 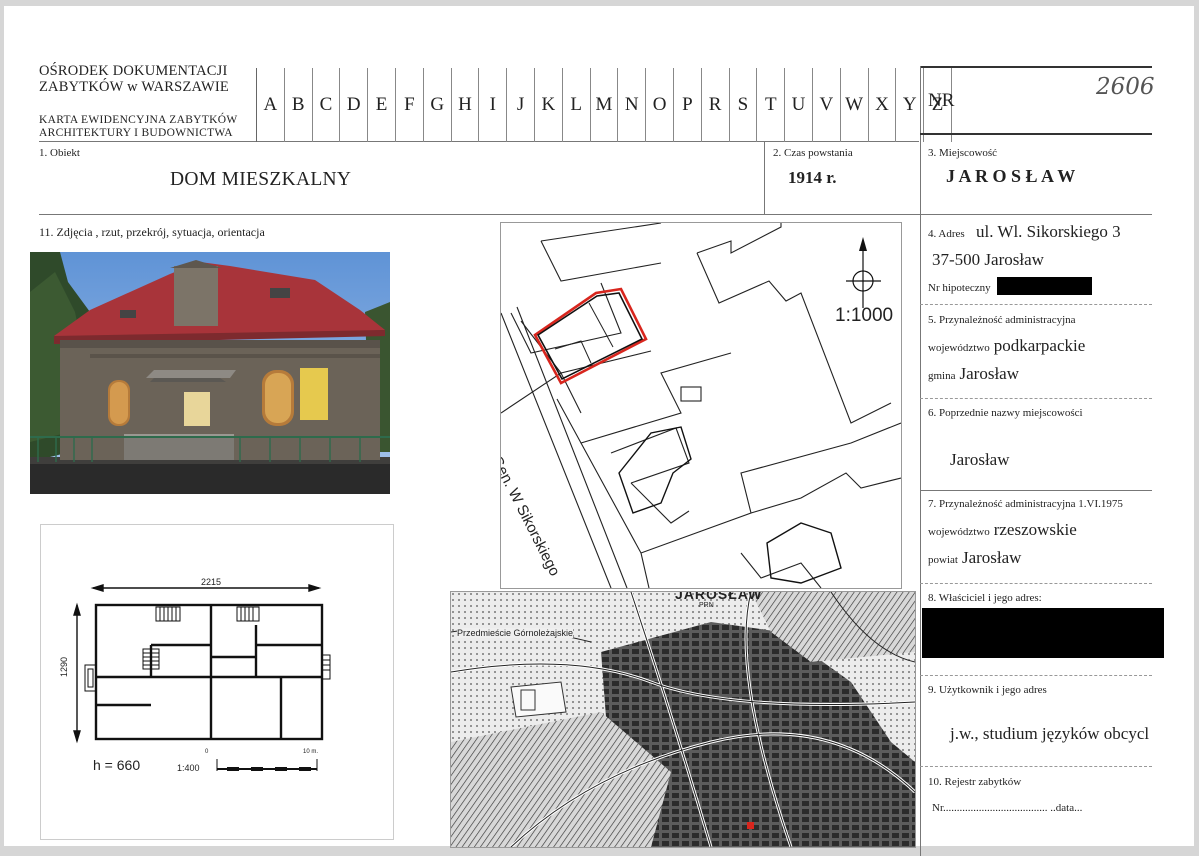 I want to click on poprzednie-label: 6. Poprzednie nazwy miejscowości, so click(x=1005, y=413).